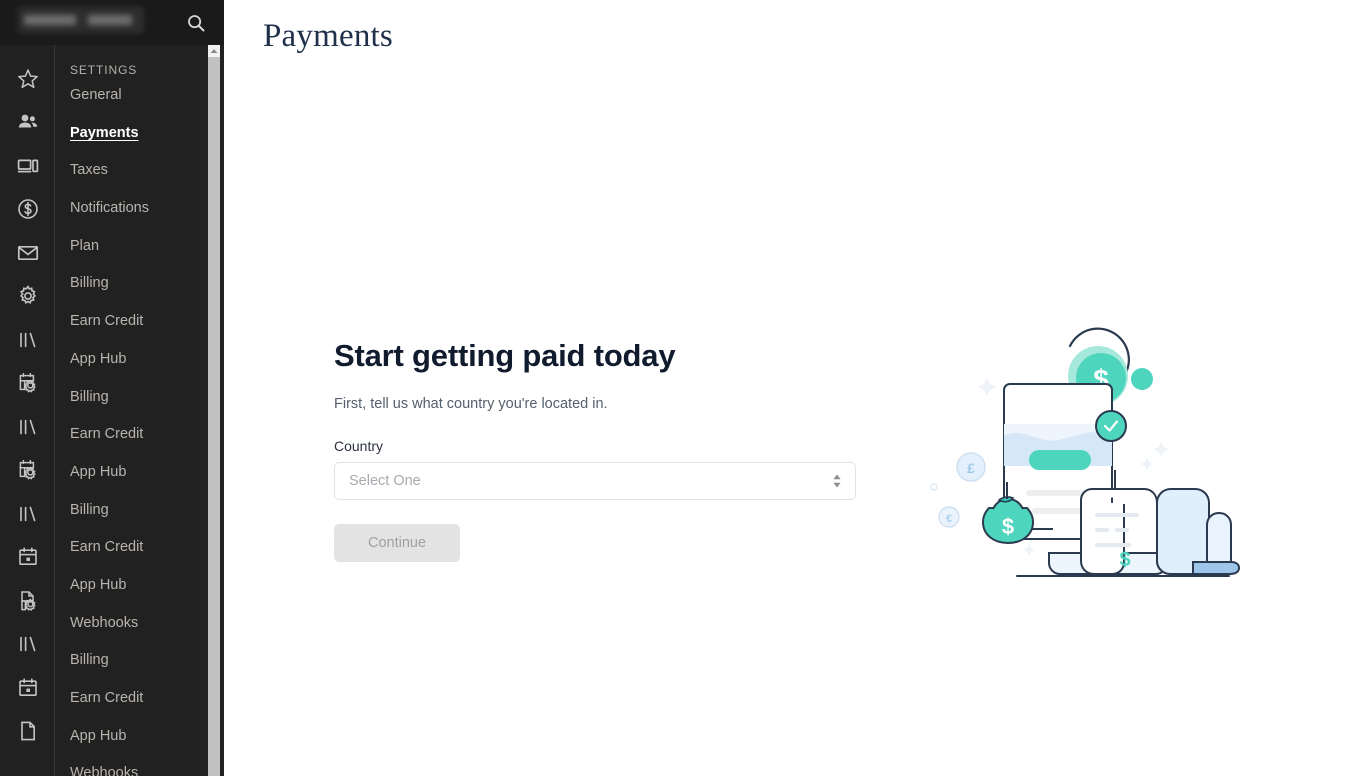 This screenshot has width=1348, height=776. I want to click on gear-icon, so click(27, 297).